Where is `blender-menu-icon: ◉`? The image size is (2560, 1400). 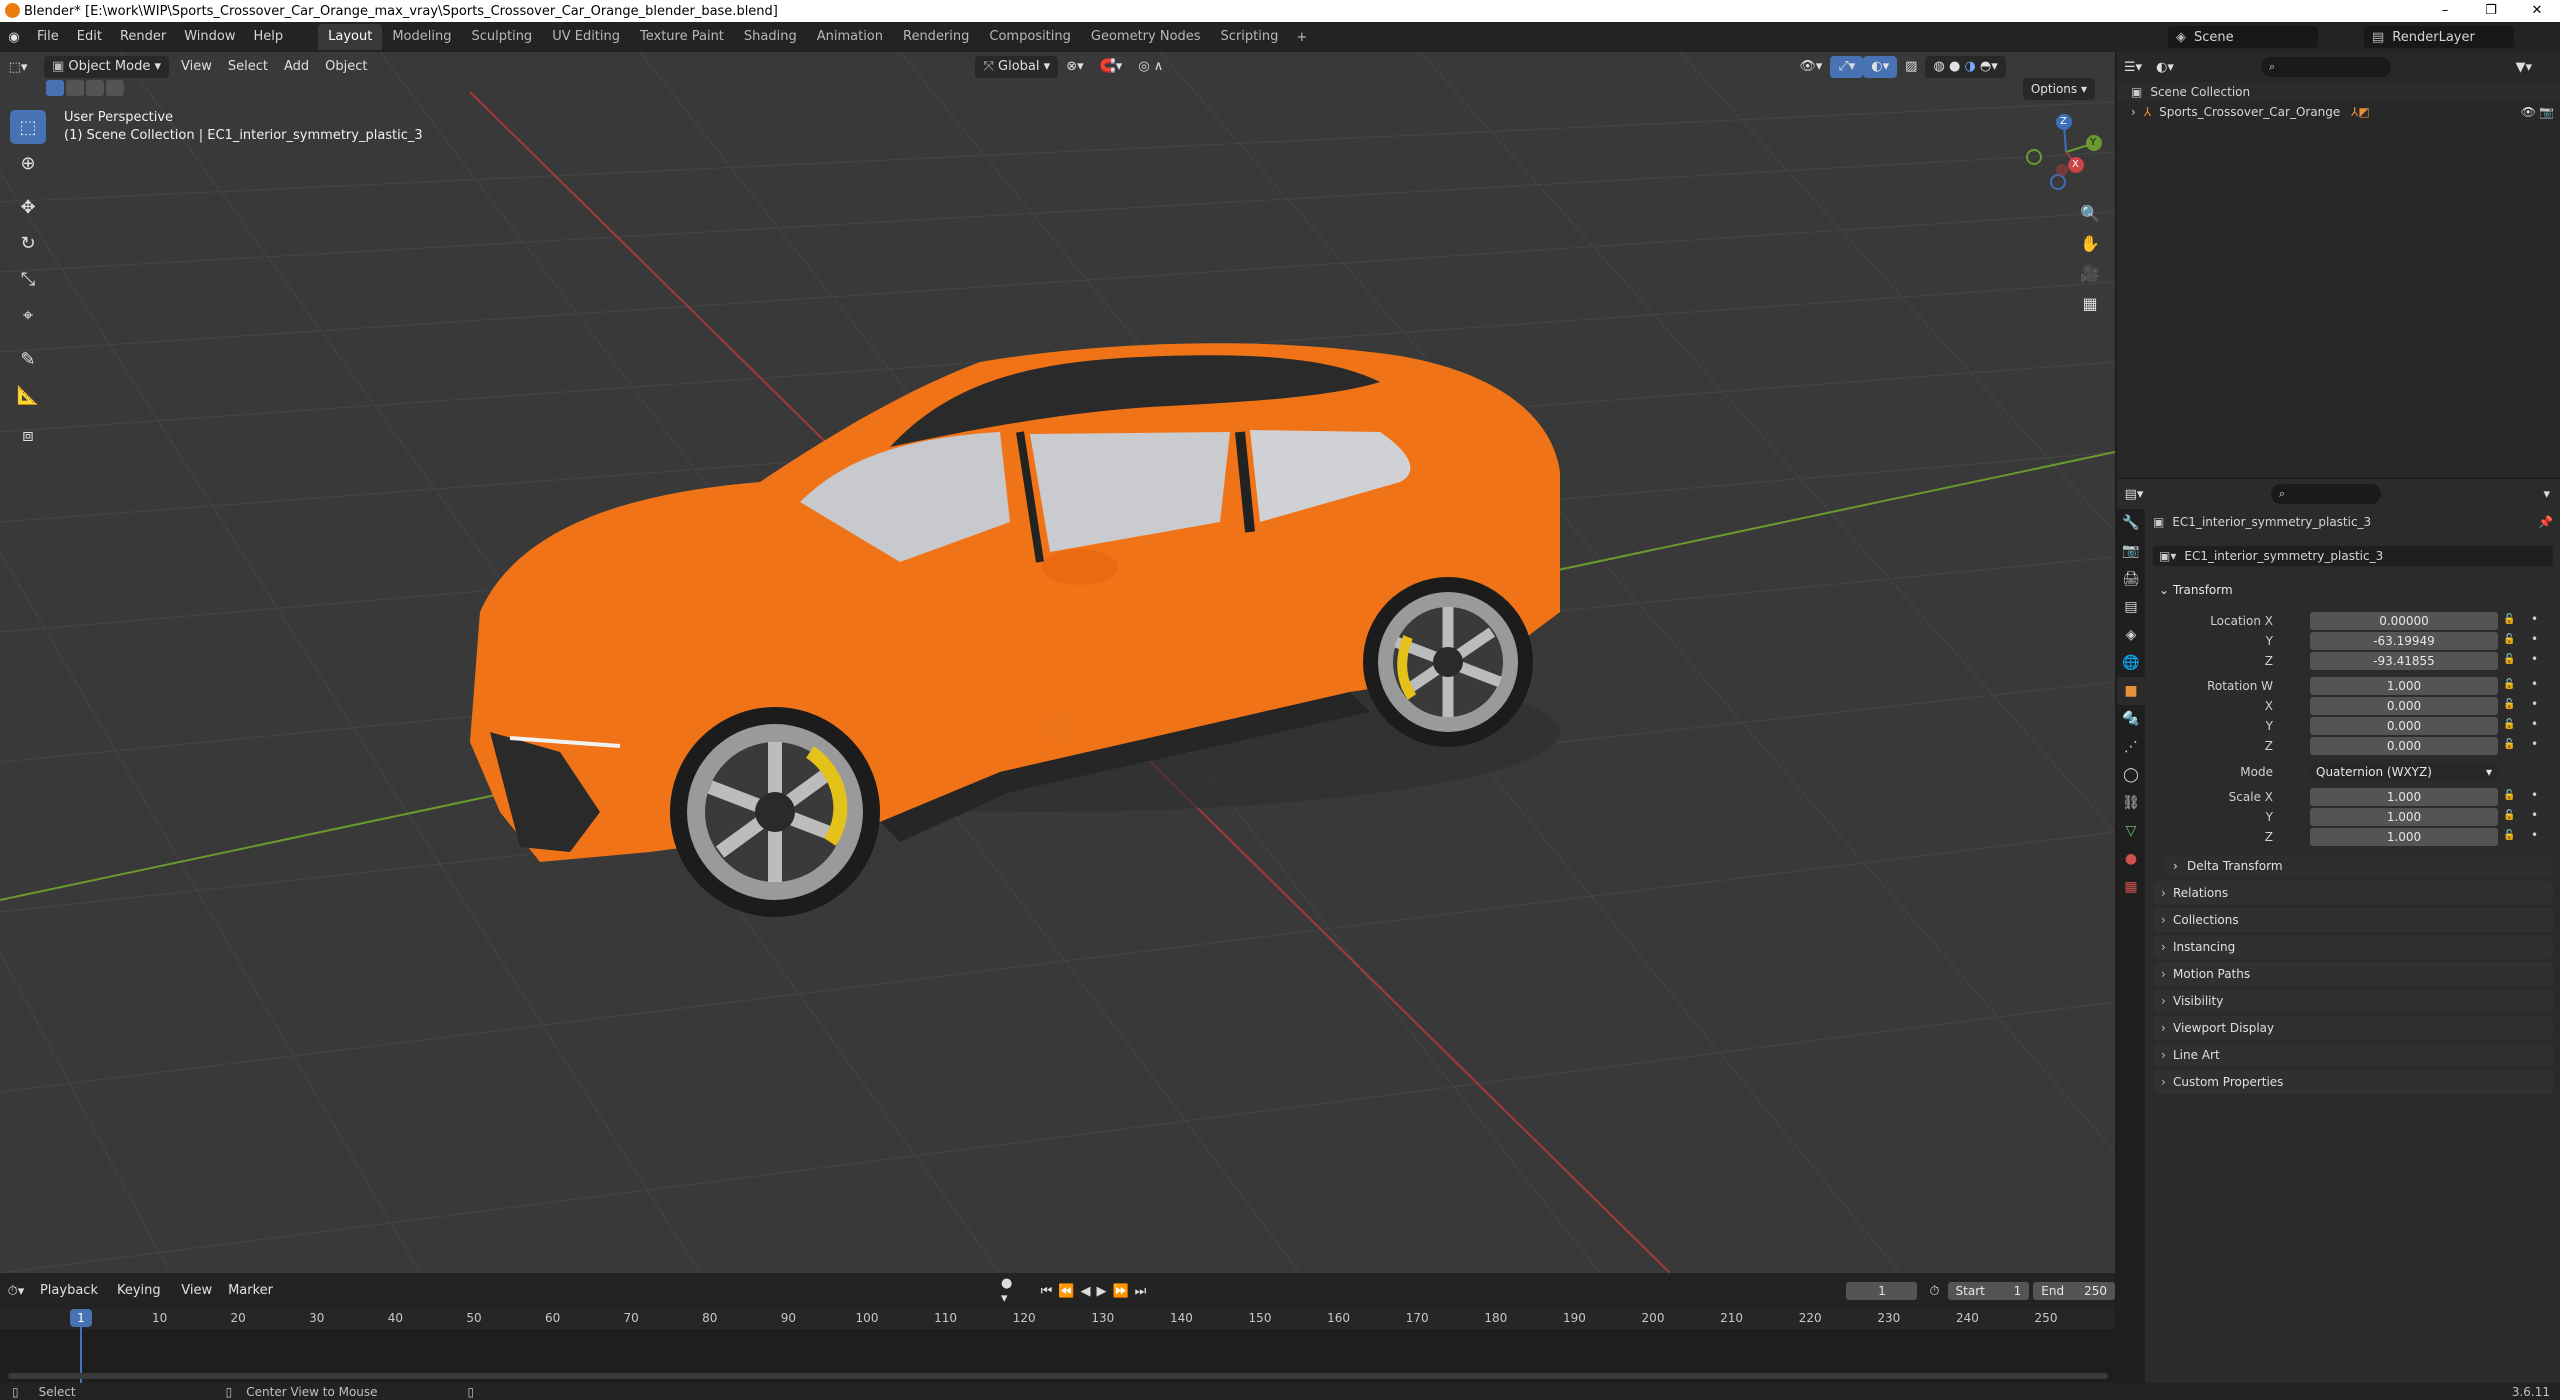 blender-menu-icon: ◉ is located at coordinates (14, 37).